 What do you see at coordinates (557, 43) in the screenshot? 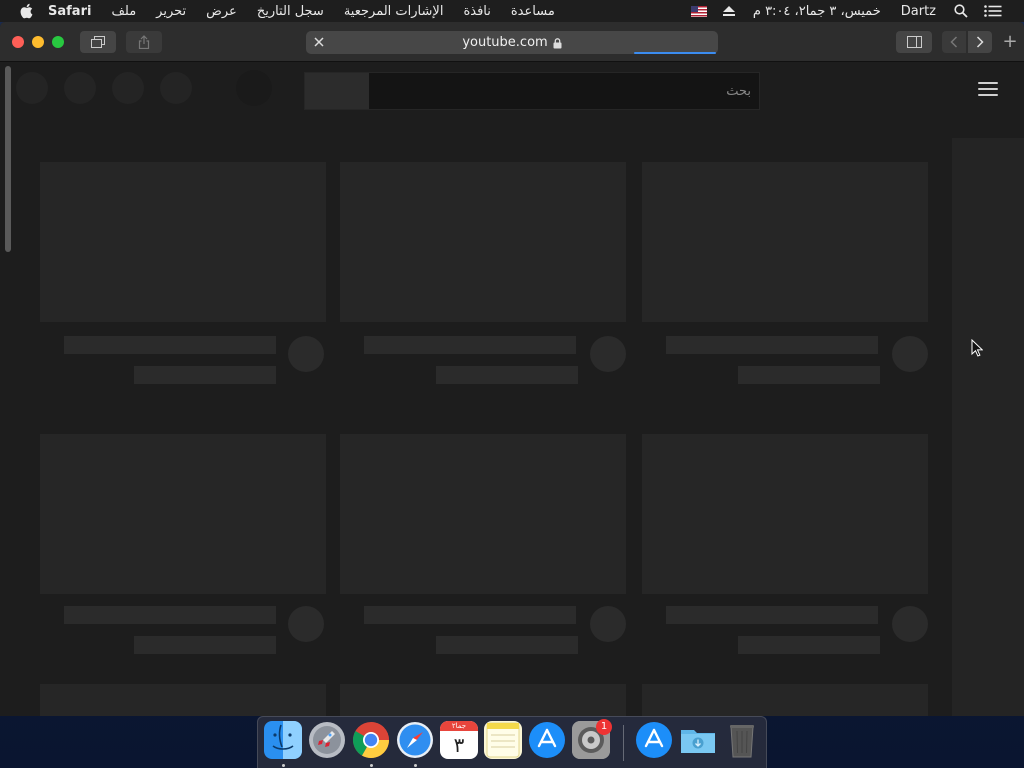
I see `lock-icon` at bounding box center [557, 43].